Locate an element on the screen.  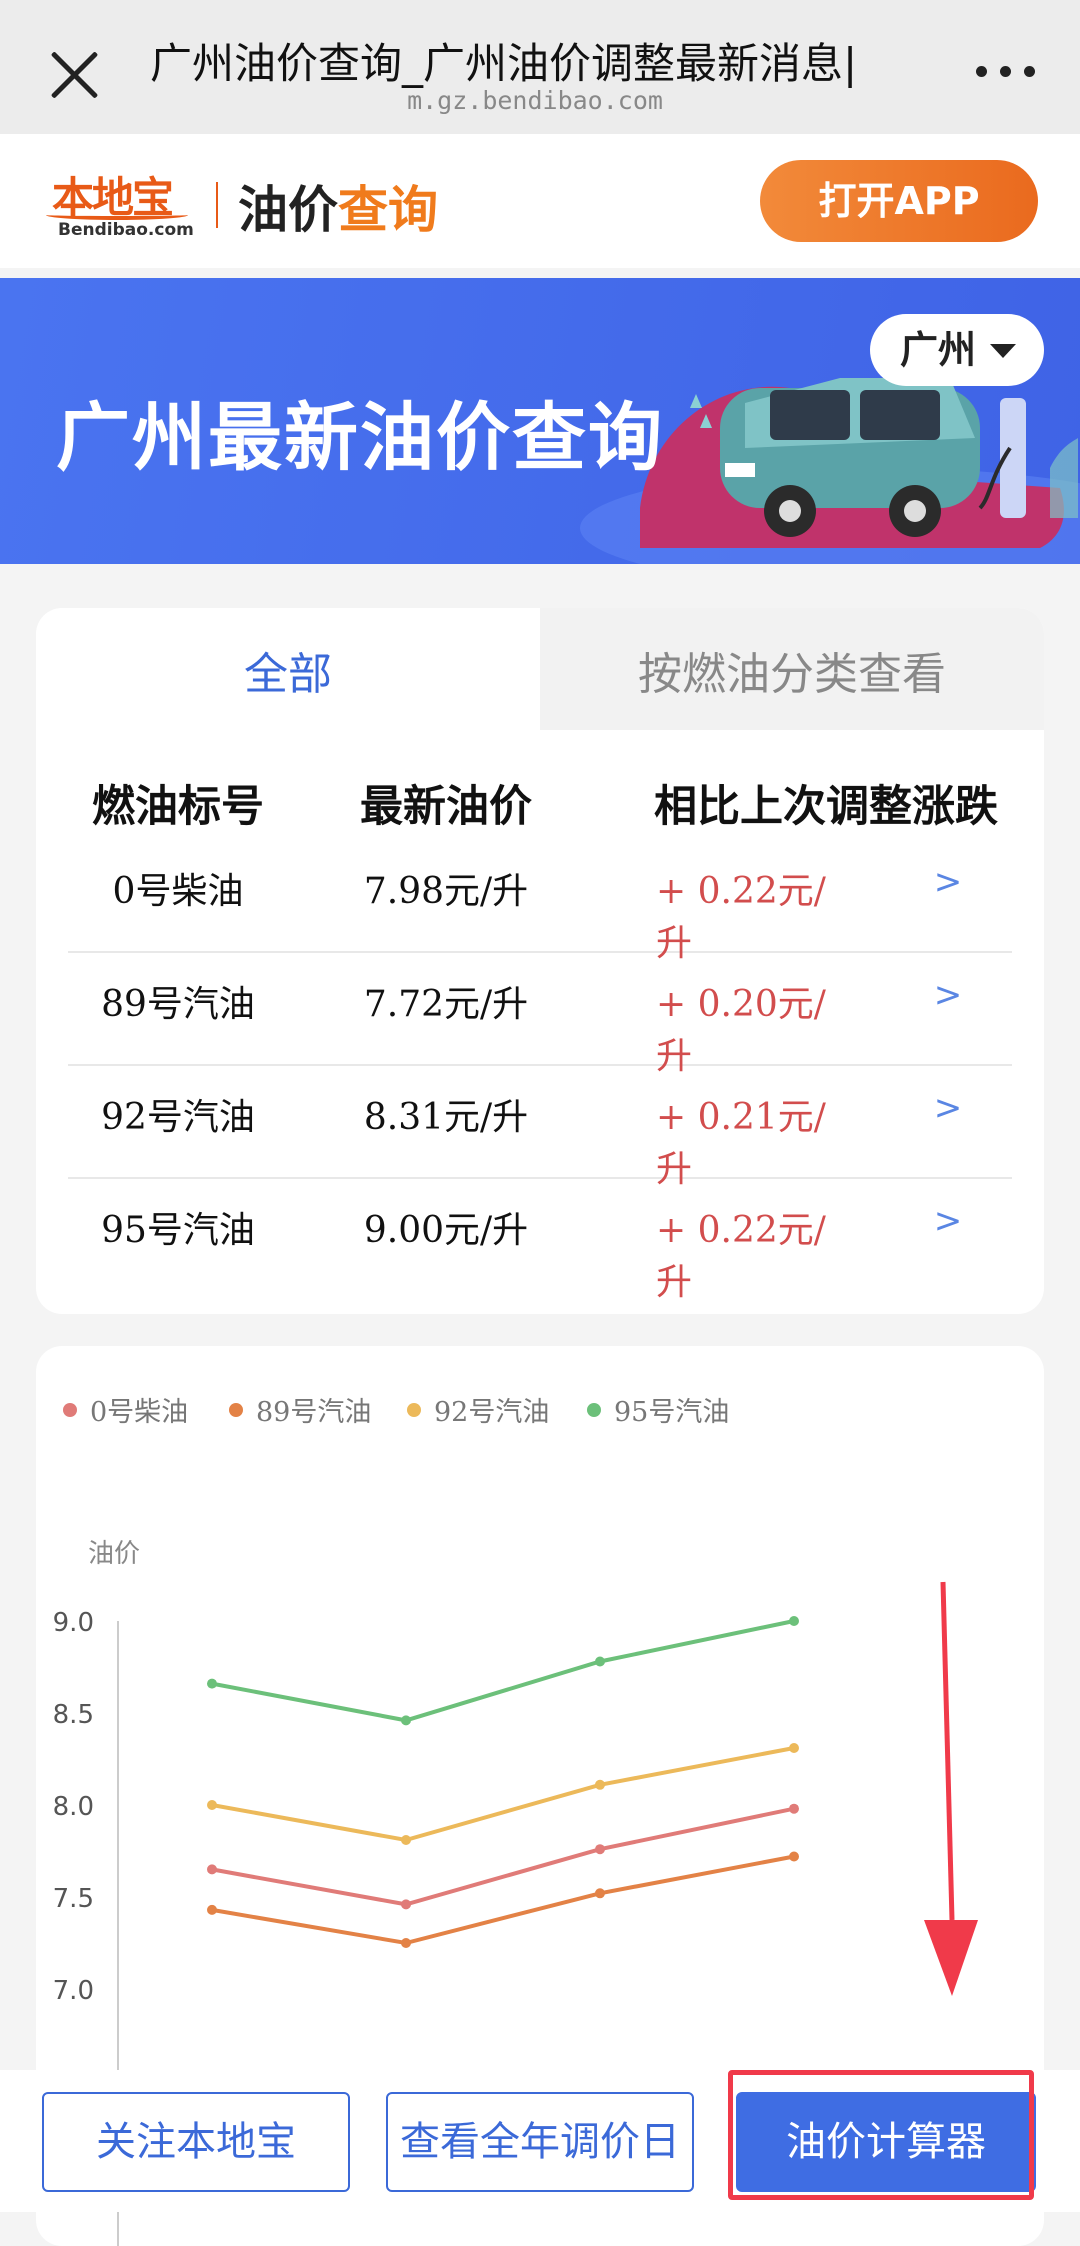
bendibao-logo: 本地宝 Bendibao.com is located at coordinates (118, 203).